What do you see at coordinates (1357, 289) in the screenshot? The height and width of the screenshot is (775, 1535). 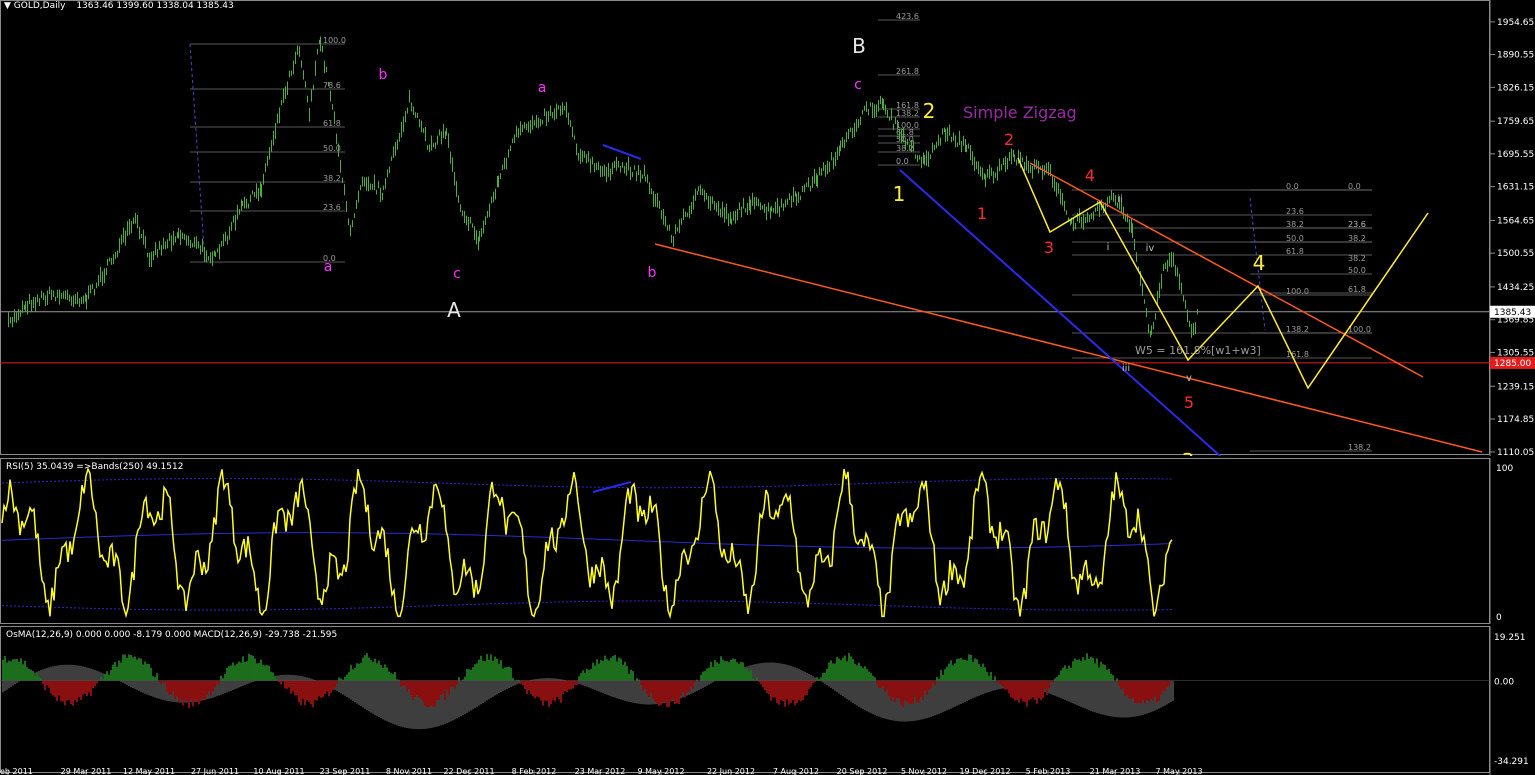 I see `fib-far-right-label: 61.8` at bounding box center [1357, 289].